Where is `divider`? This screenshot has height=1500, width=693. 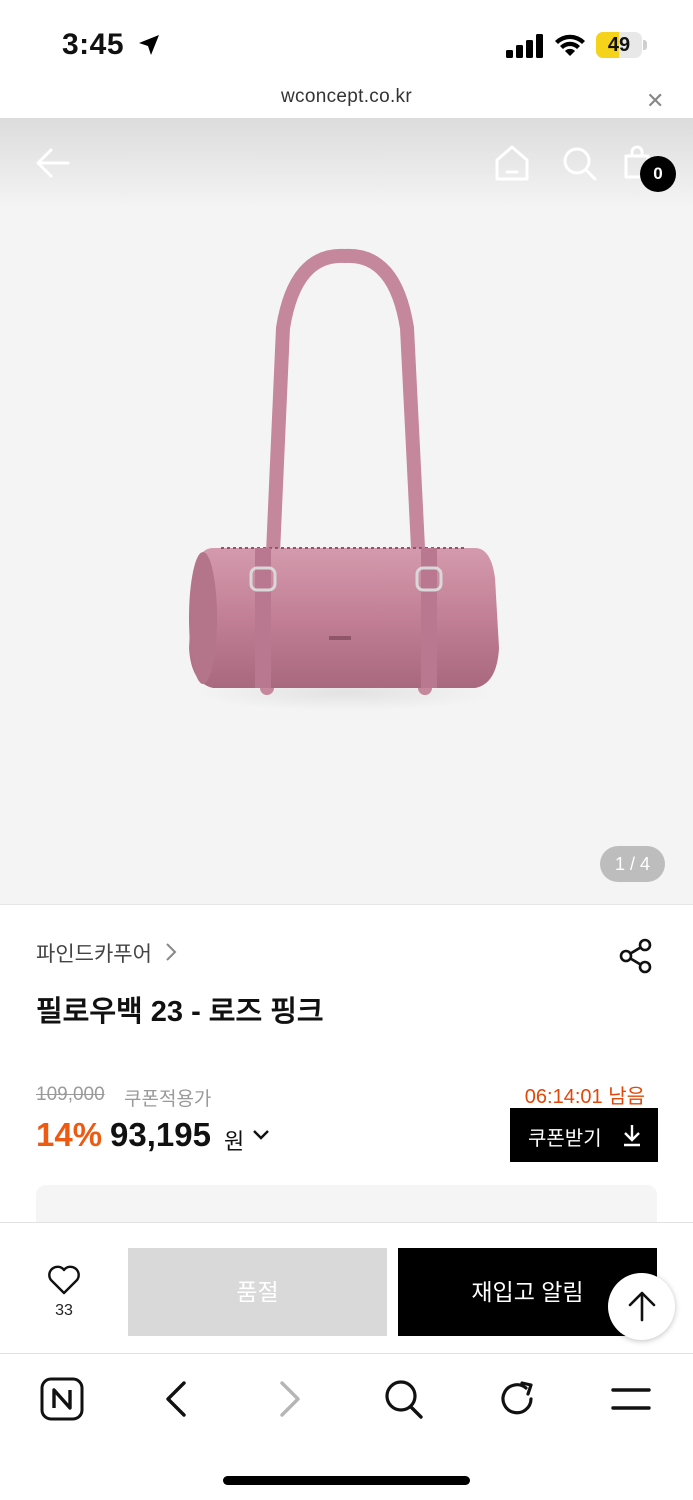 divider is located at coordinates (346, 904).